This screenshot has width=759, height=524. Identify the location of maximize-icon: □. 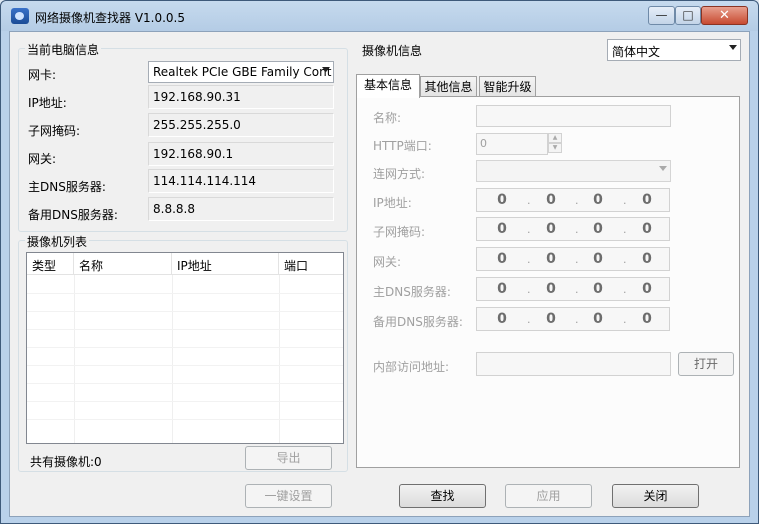
(688, 15).